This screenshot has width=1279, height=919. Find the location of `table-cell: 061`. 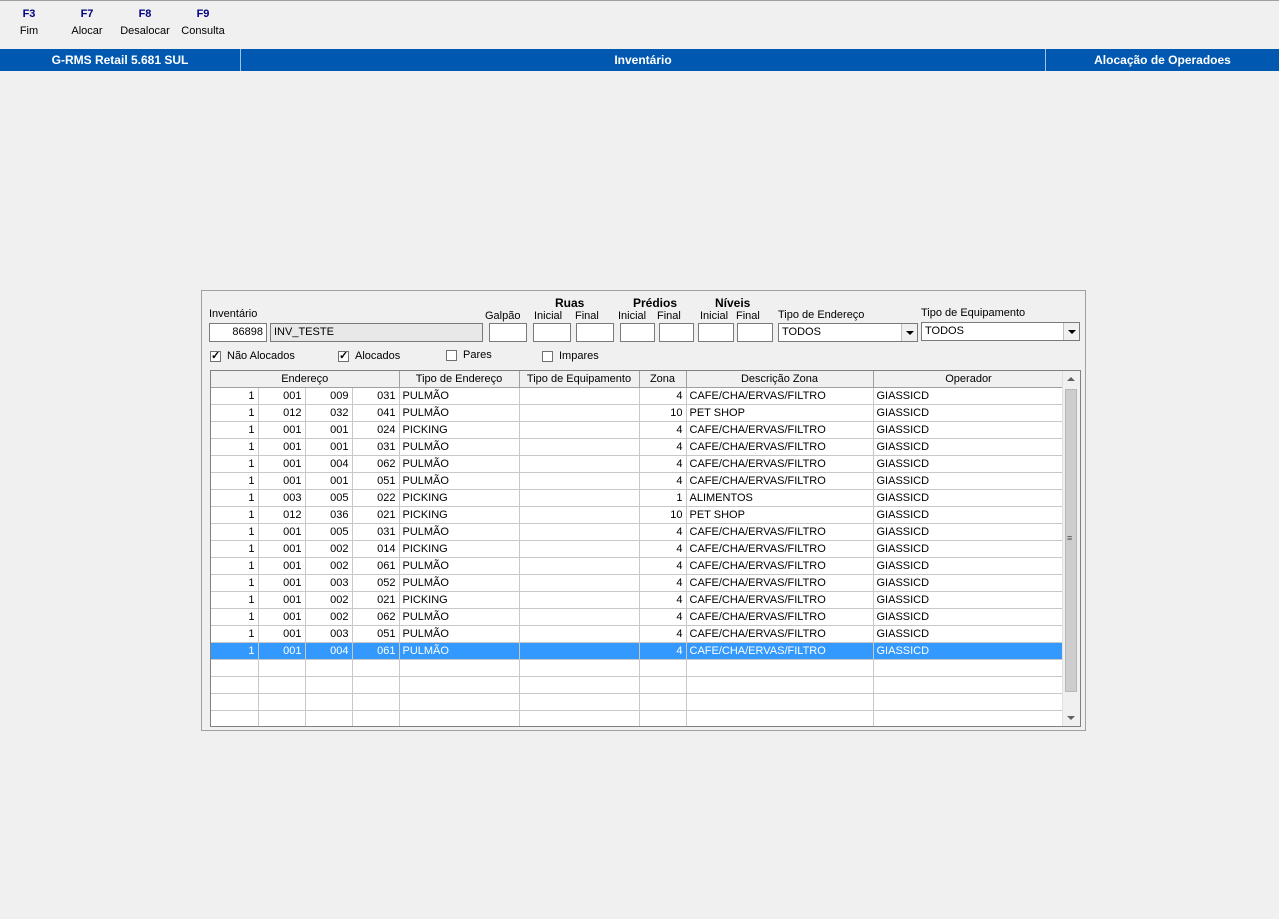

table-cell: 061 is located at coordinates (376, 566).